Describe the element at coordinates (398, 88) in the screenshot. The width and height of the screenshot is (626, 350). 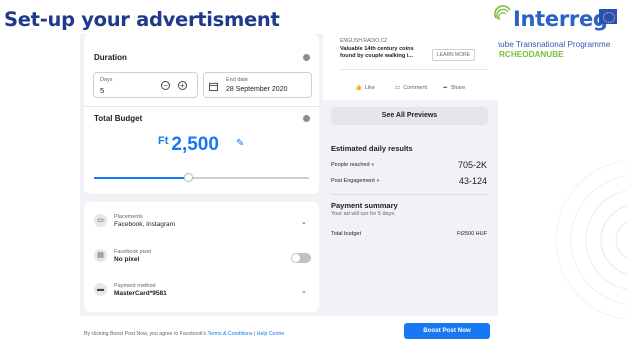
I see `comment-icon: ▭` at that location.